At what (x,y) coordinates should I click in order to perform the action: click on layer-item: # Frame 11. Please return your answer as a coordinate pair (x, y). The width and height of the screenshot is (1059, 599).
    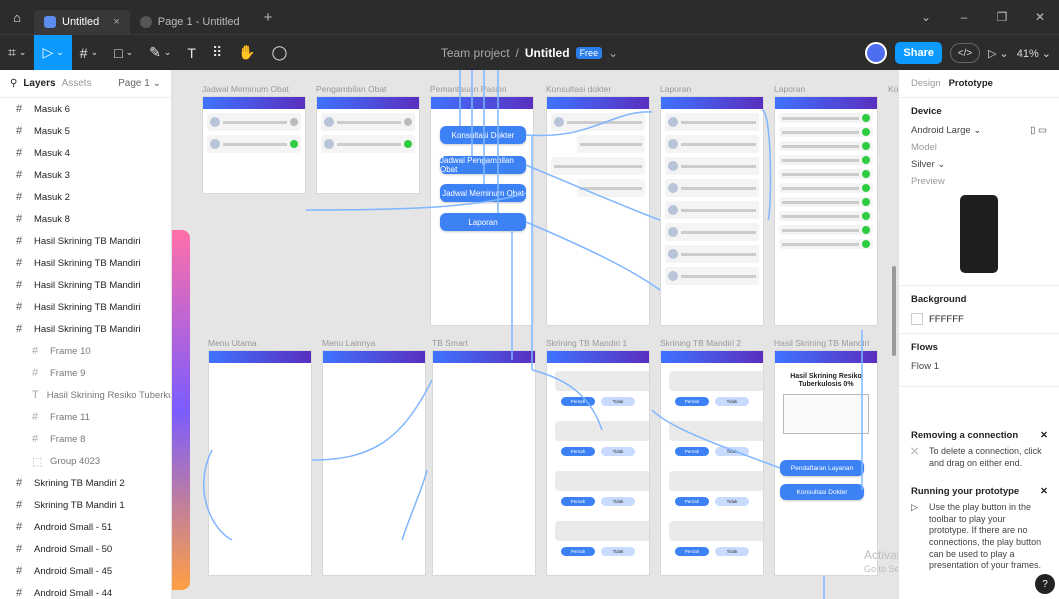
    Looking at the image, I should click on (85, 417).